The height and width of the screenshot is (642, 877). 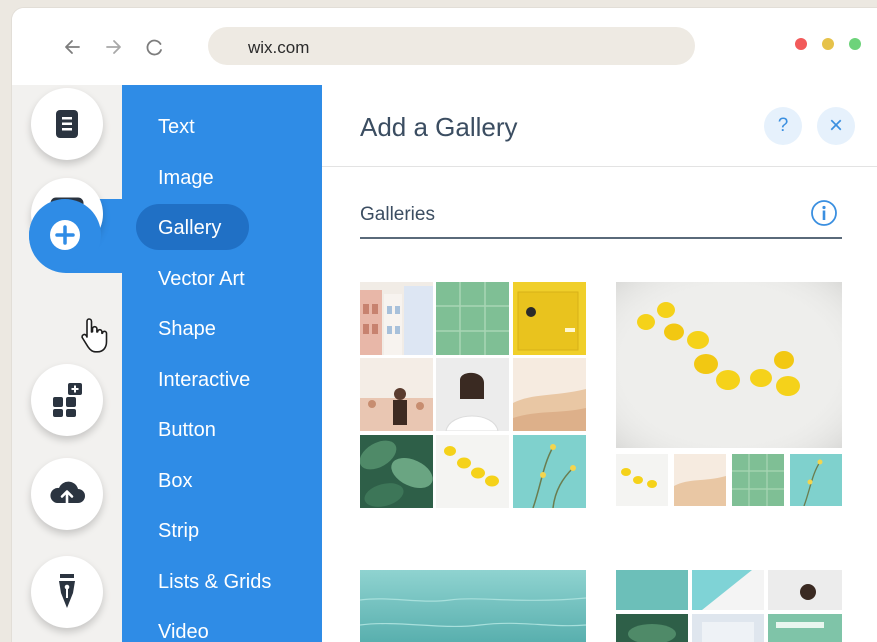 I want to click on upload-icon, so click(x=67, y=494).